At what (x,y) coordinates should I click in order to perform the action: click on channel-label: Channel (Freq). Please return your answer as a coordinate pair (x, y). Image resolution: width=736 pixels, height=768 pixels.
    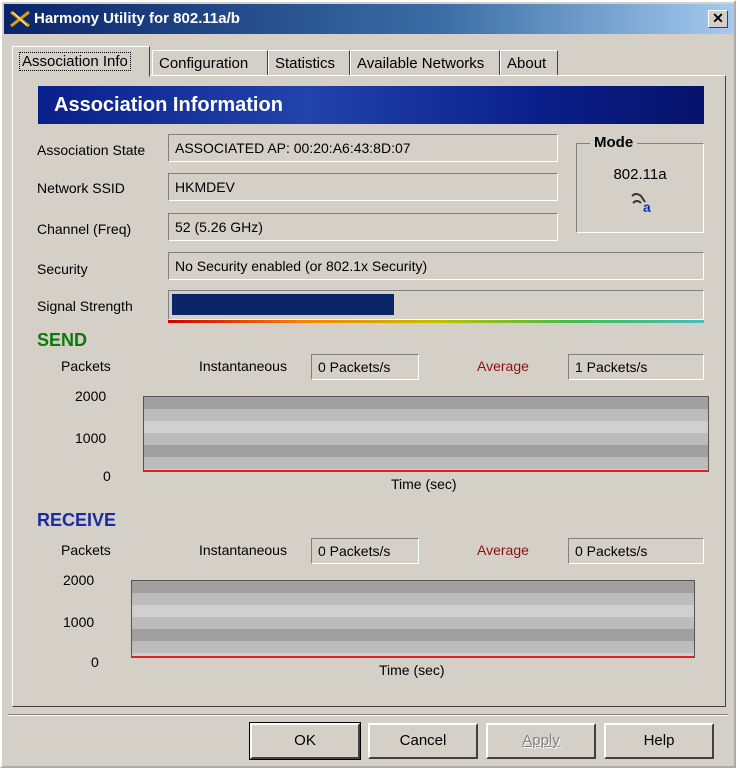
    Looking at the image, I should click on (84, 229).